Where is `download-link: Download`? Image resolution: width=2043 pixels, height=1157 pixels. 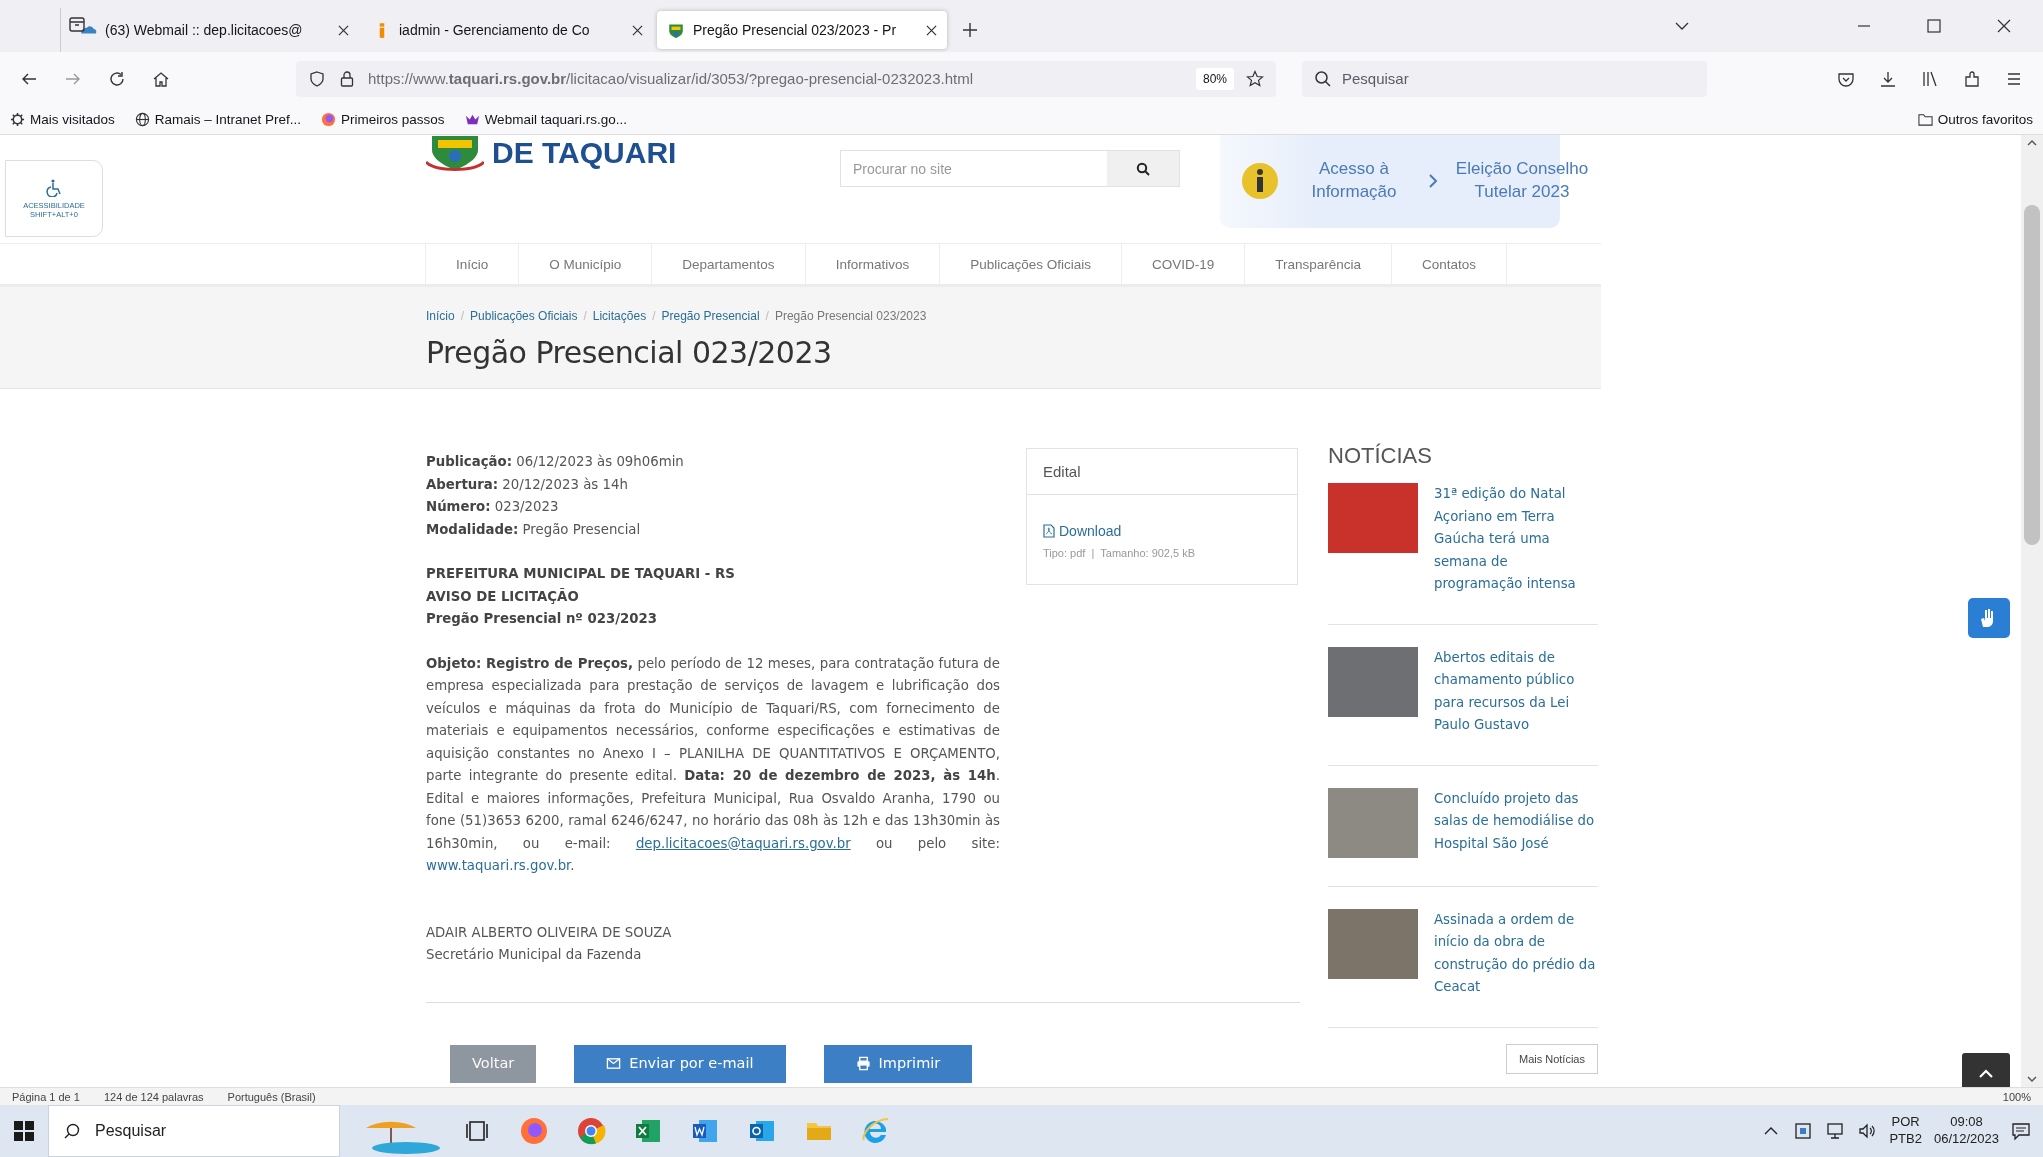 download-link: Download is located at coordinates (1162, 531).